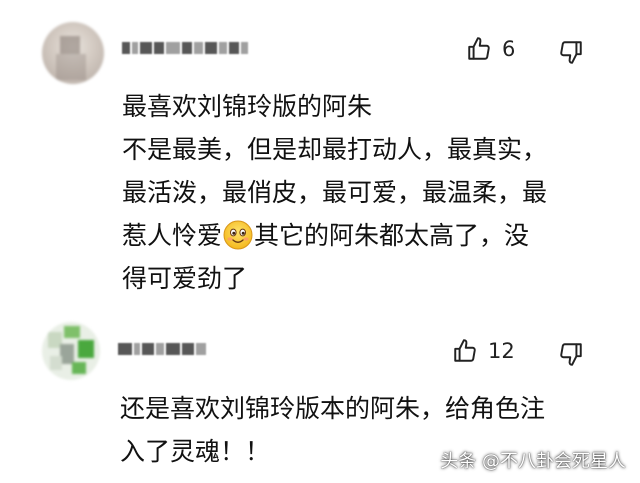  I want to click on comment-line: 得可爱劲了, so click(185, 278).